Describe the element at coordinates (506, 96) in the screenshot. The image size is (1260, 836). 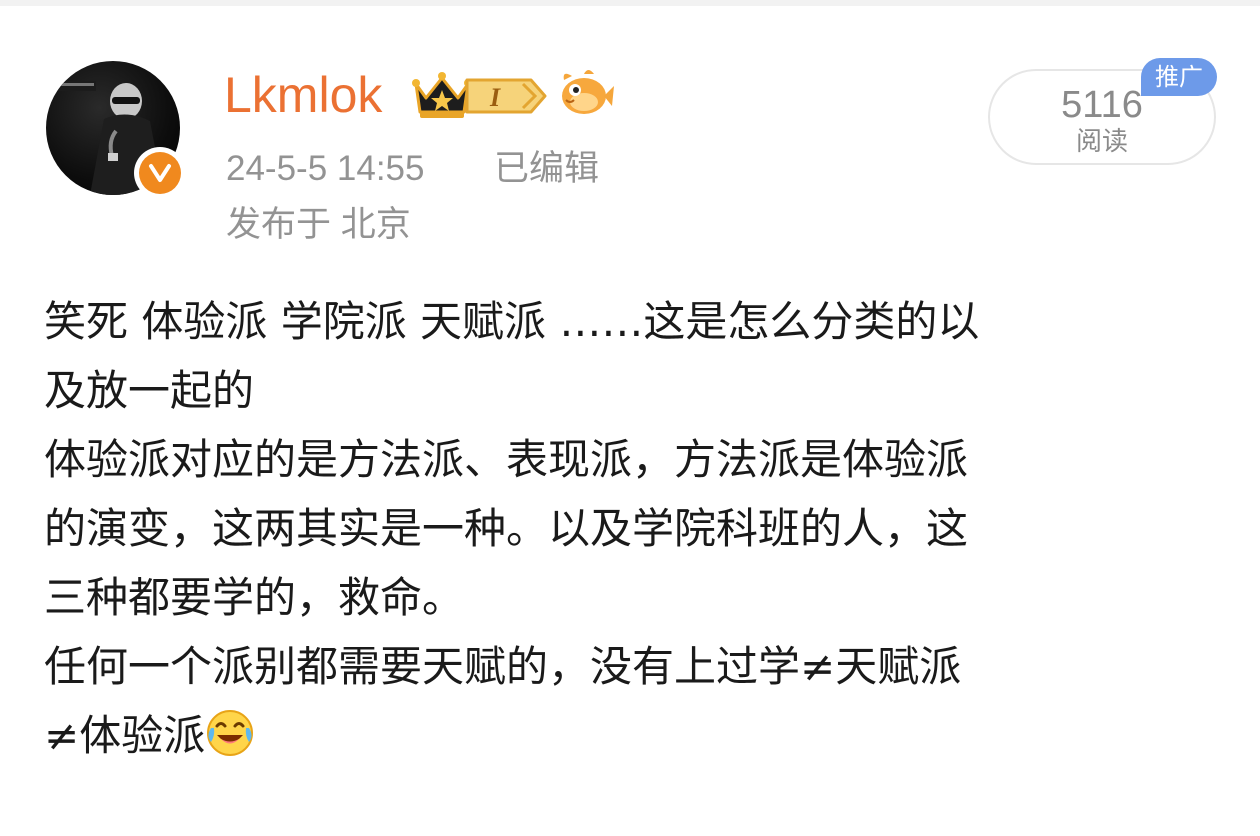
I see `level-badge: I` at that location.